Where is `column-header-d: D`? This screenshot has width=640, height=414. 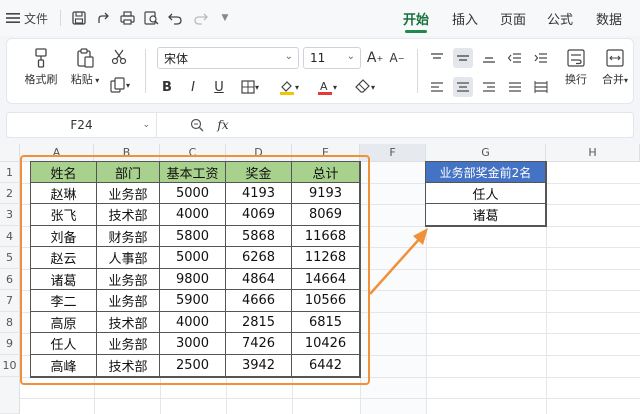
column-header-d: D is located at coordinates (259, 153).